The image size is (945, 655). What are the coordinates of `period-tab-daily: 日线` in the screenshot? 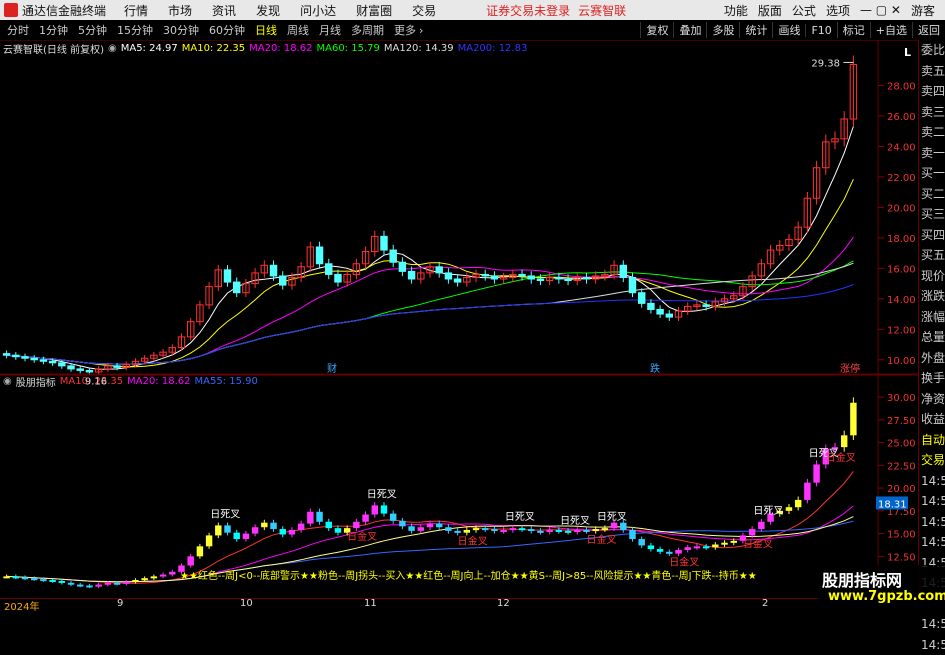 It's located at (266, 30).